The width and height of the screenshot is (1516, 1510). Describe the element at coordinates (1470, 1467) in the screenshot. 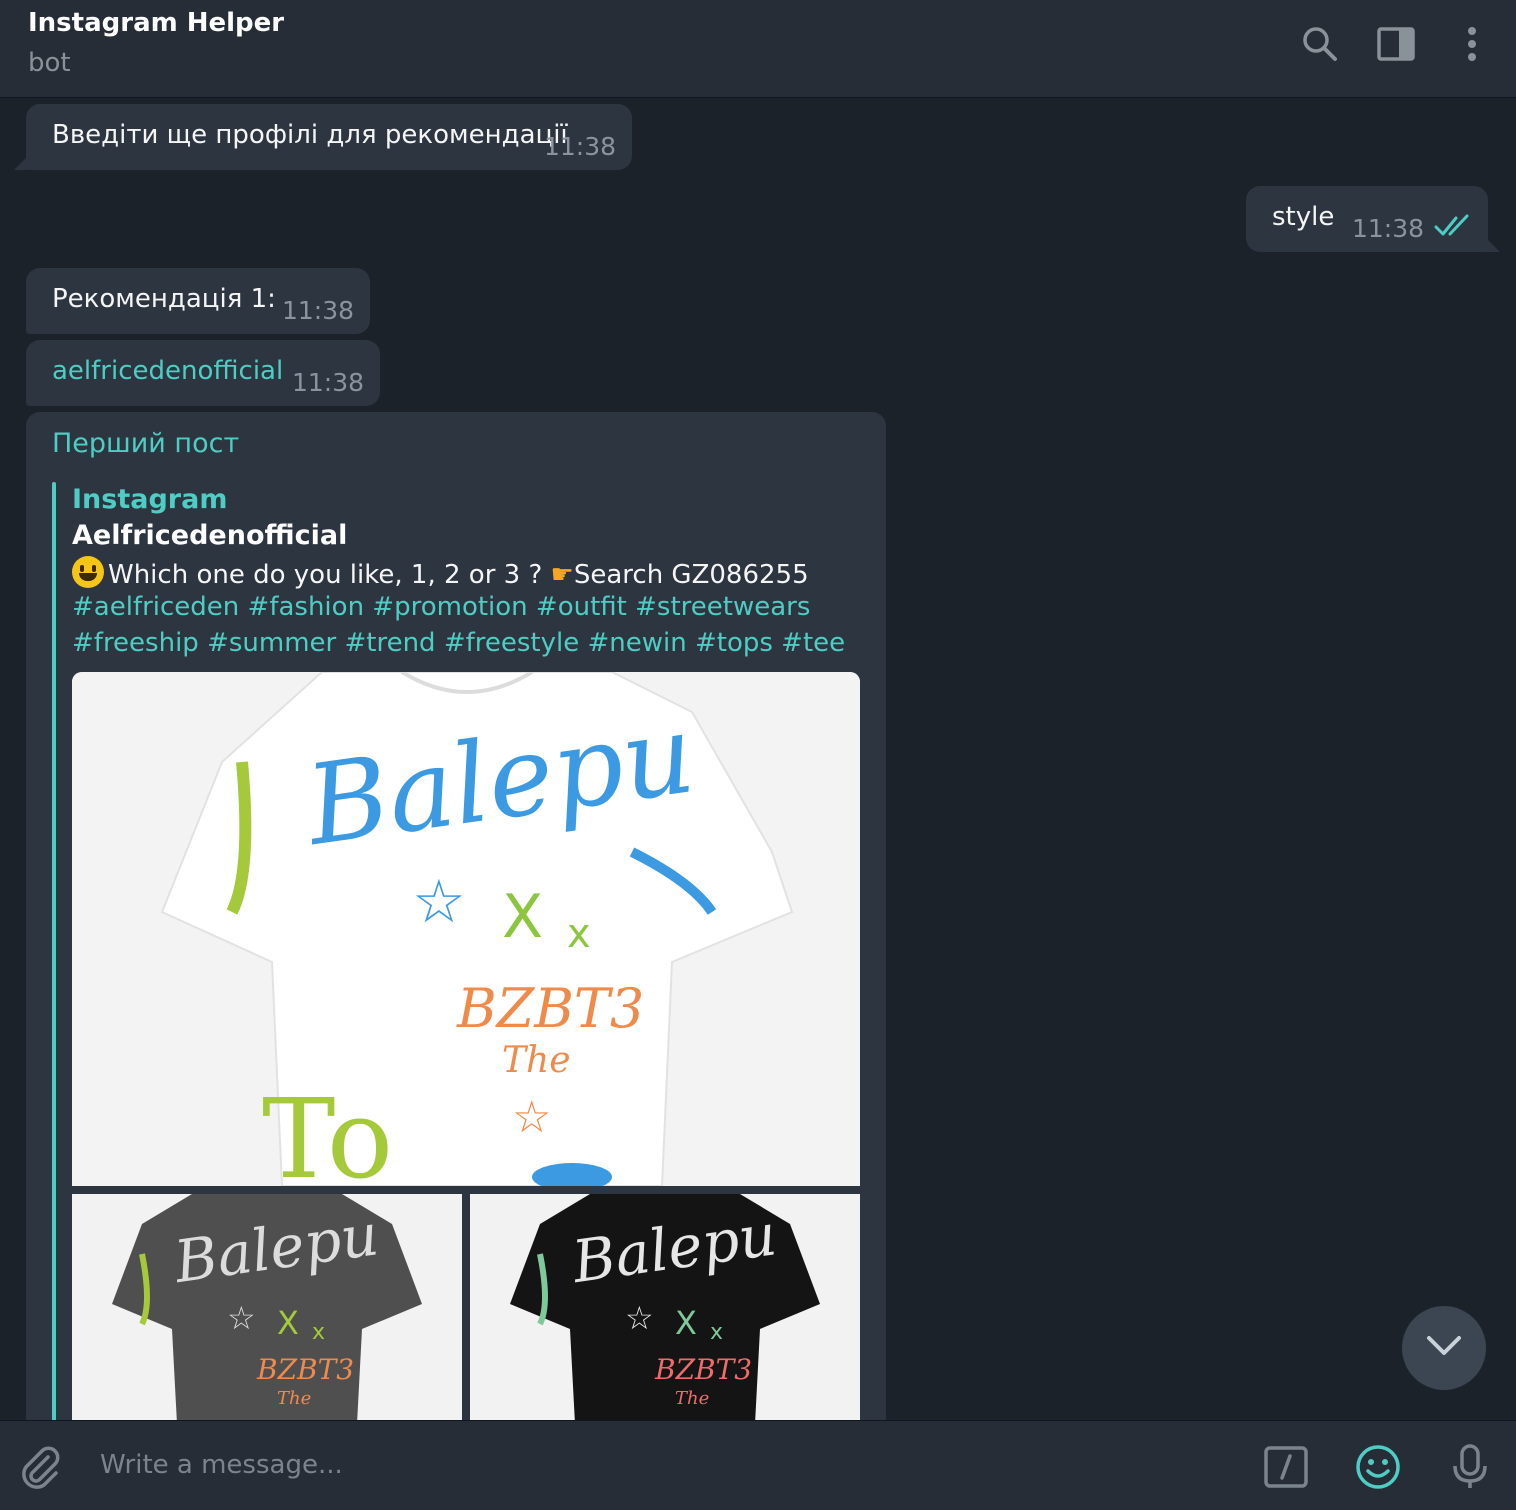

I see `microphone-icon` at that location.